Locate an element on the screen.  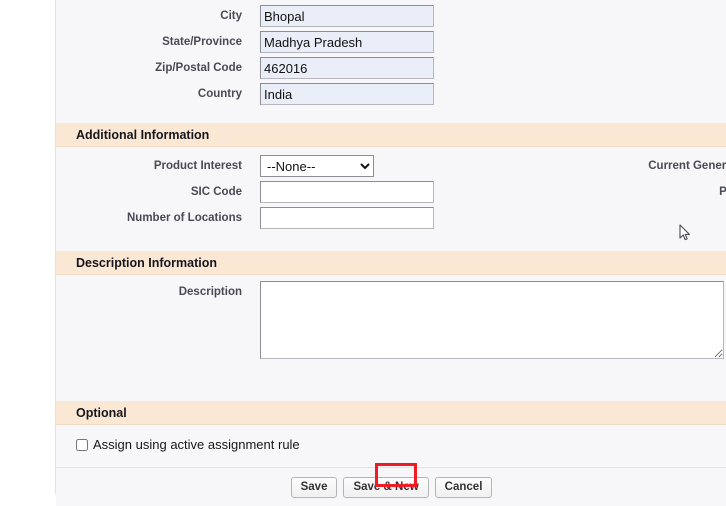
field-row-zip: Zip/Postal Code is located at coordinates (391, 68).